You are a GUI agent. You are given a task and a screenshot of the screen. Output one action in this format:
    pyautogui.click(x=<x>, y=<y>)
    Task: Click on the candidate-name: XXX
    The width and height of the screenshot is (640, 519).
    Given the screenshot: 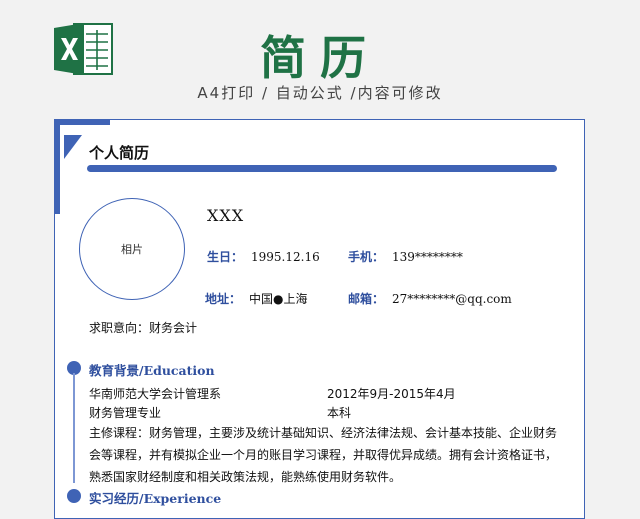 What is the action you would take?
    pyautogui.click(x=225, y=215)
    